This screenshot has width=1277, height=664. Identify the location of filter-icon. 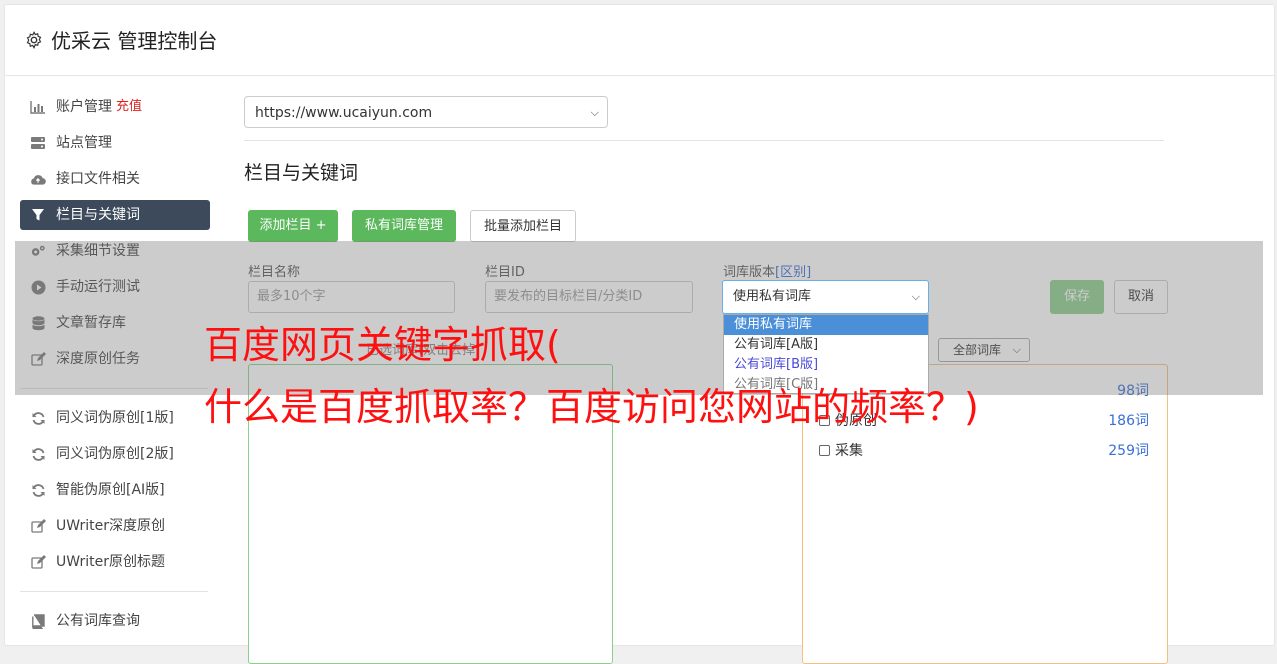
(38, 215).